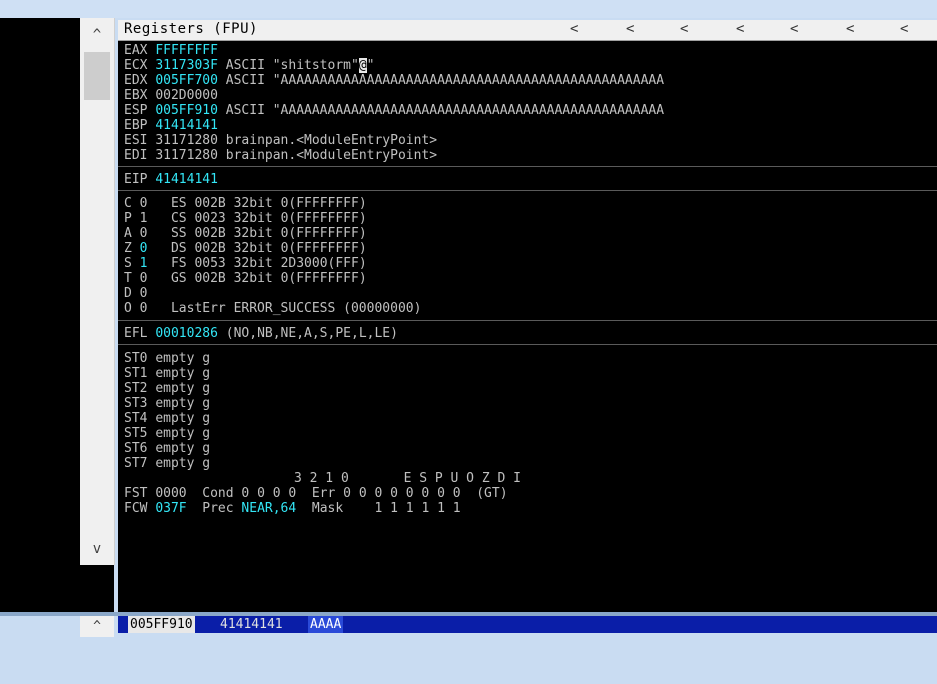  Describe the element at coordinates (261, 333) in the screenshot. I see `register-efl: EFL 00010286 (NO,NB,NE,A,S,PE,L,LE)` at that location.